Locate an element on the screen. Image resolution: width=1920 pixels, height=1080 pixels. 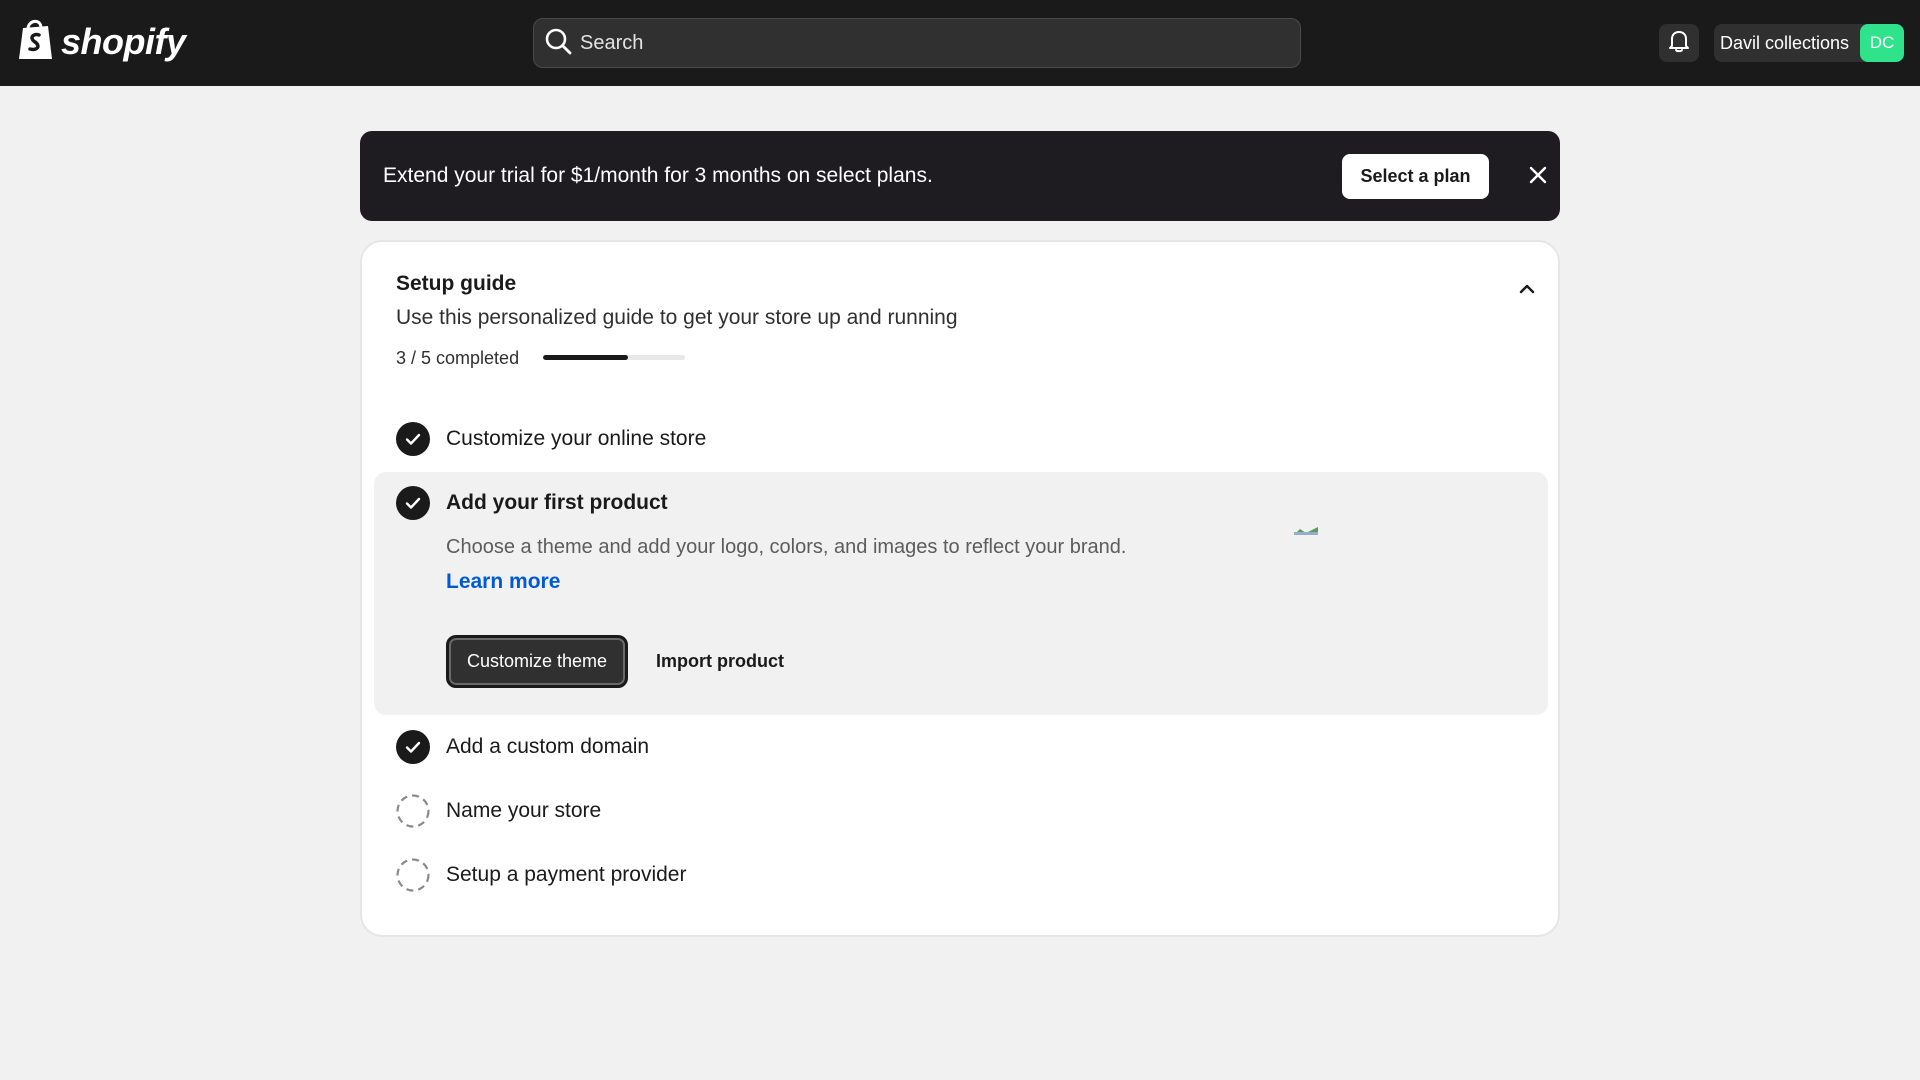
progress-bar-fill is located at coordinates (586, 357).